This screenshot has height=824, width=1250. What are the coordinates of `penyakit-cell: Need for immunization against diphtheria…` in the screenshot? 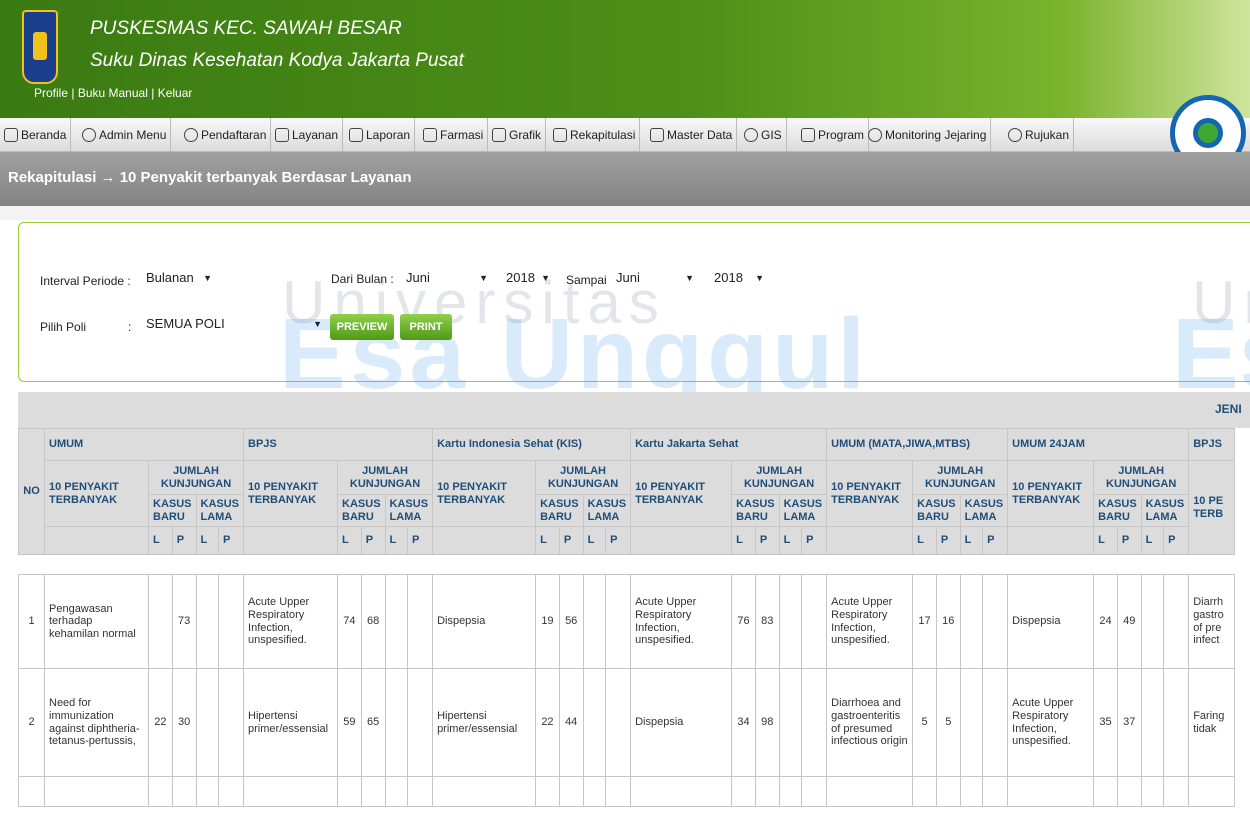 It's located at (96, 722).